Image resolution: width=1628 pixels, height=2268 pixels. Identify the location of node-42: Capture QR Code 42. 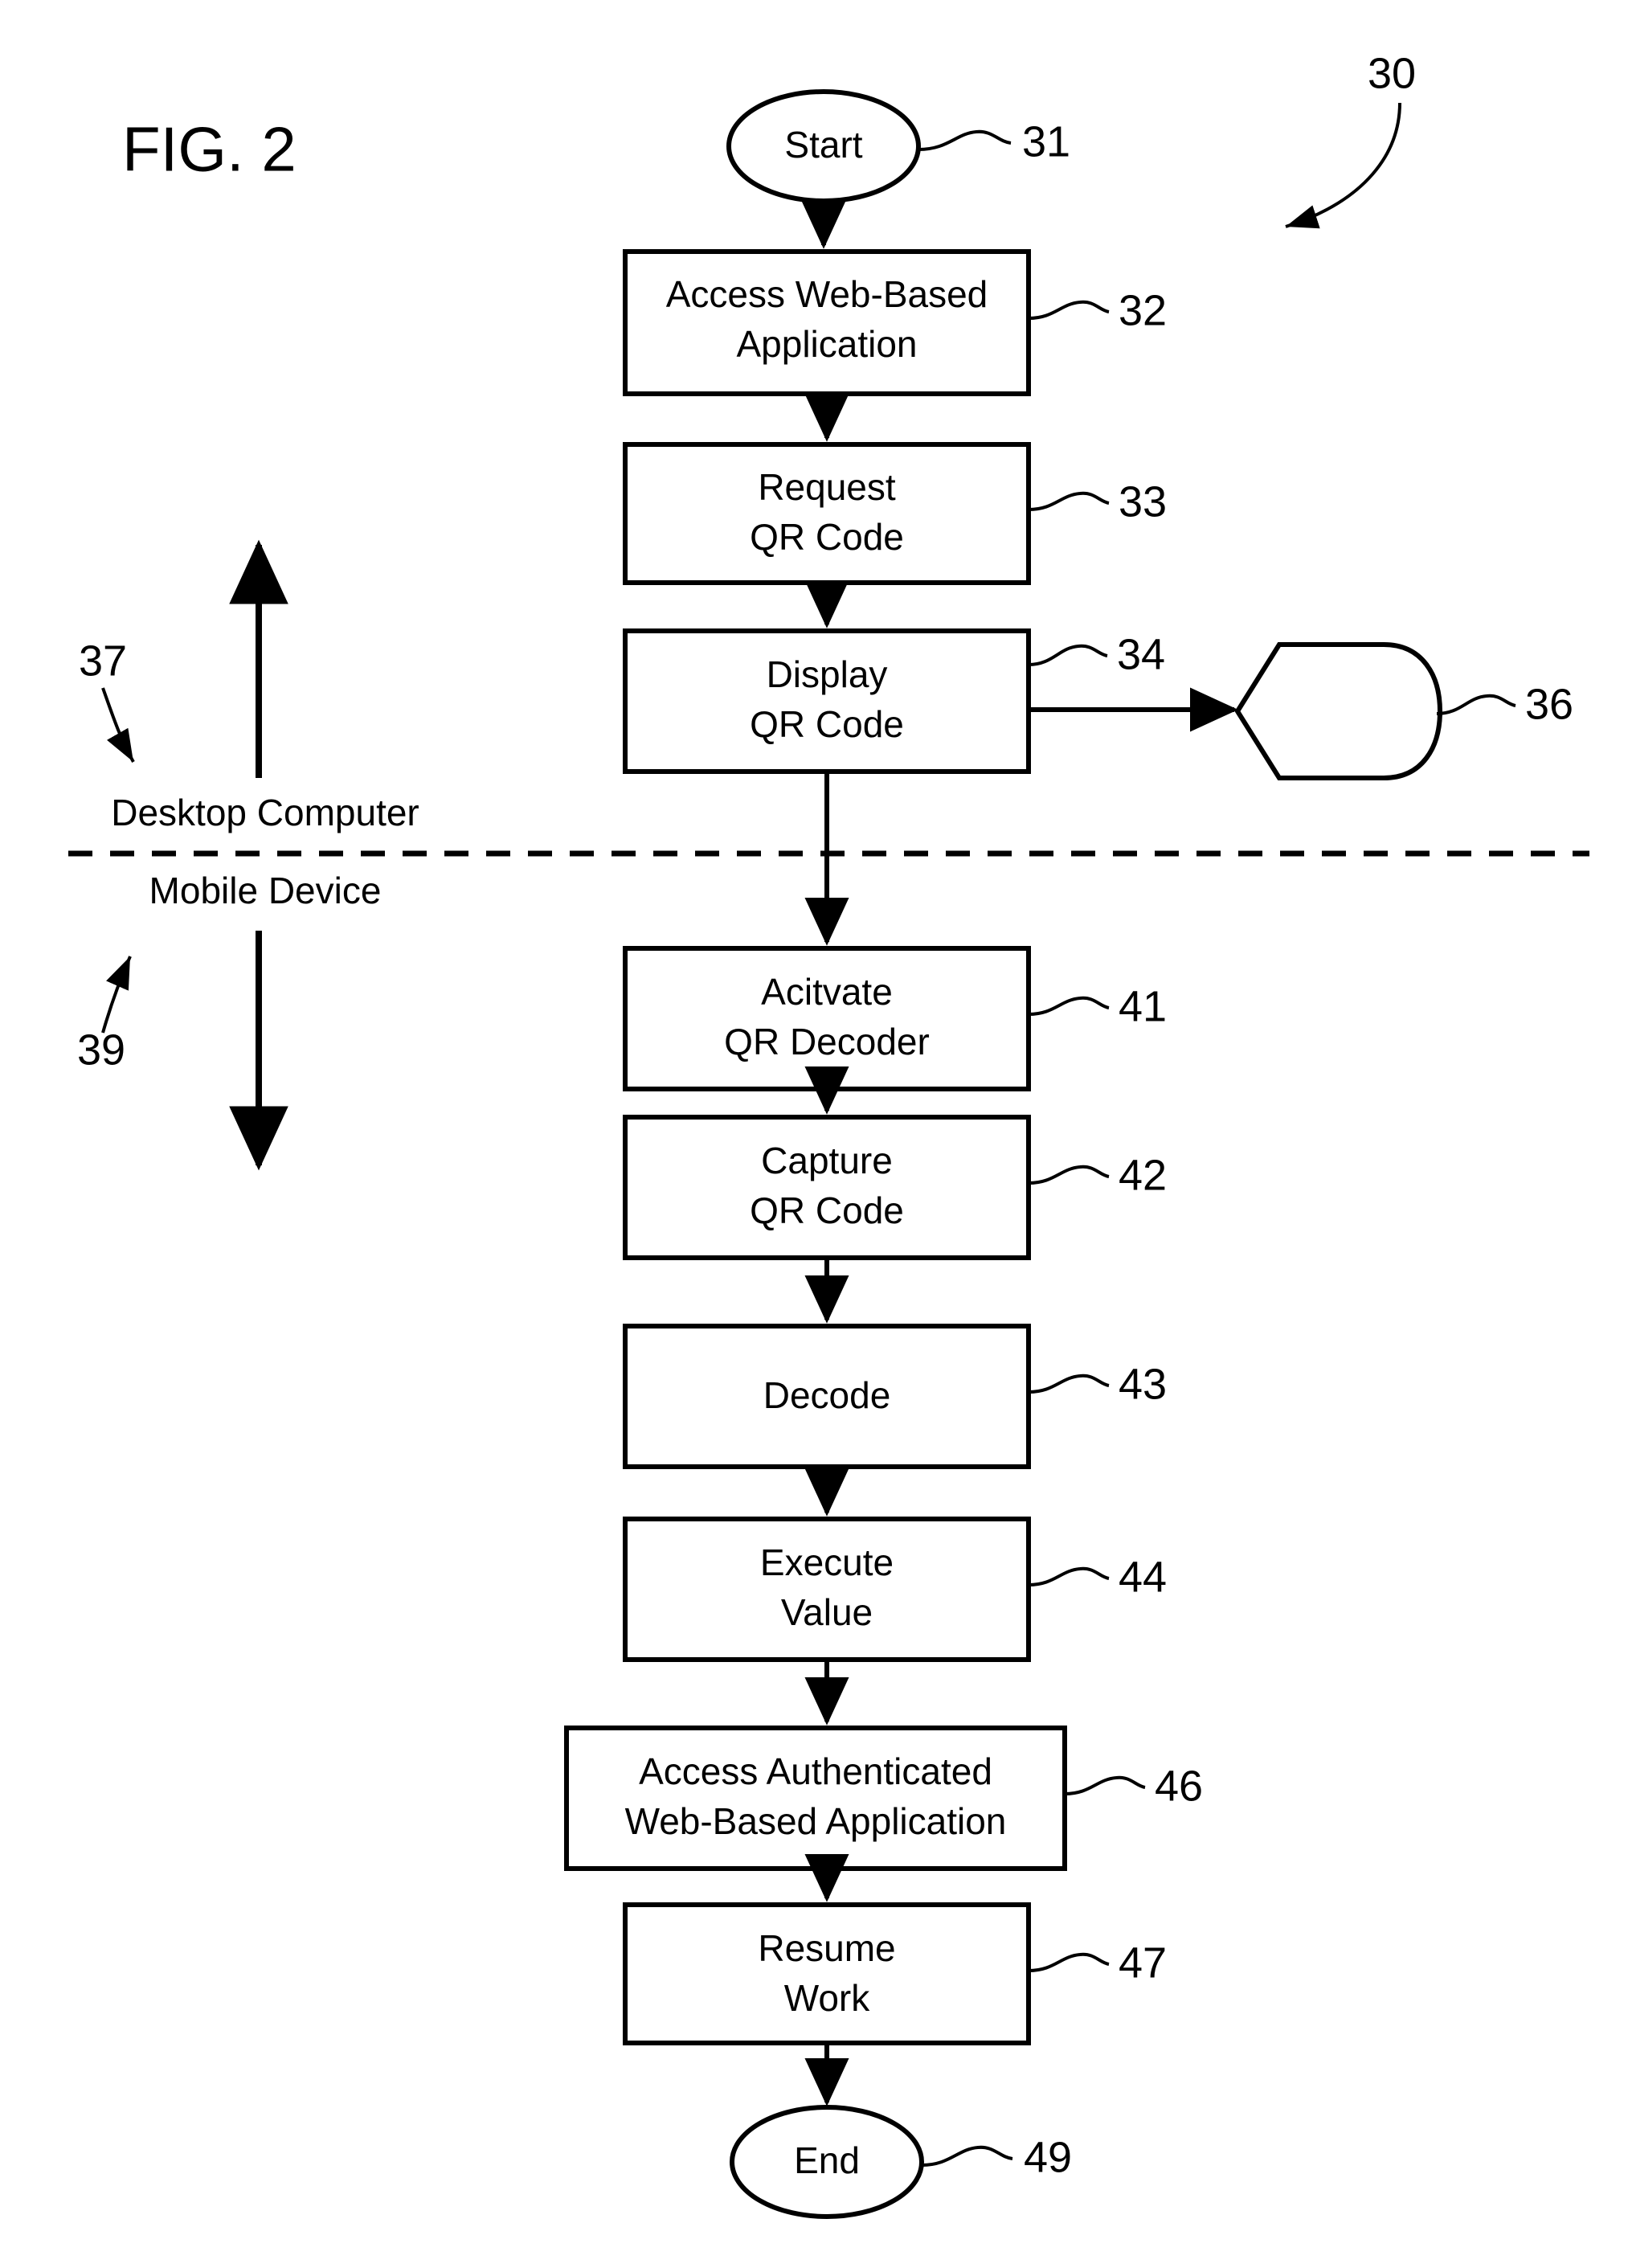
(895, 1187).